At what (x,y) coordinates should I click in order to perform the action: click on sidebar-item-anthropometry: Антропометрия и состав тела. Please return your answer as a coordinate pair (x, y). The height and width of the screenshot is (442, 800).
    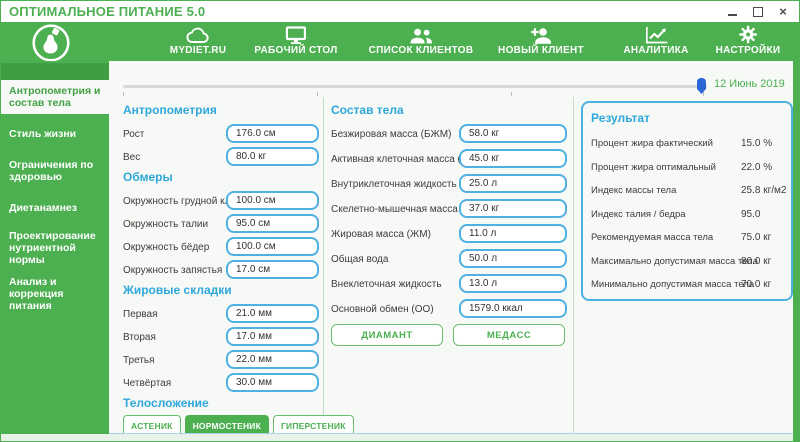
    Looking at the image, I should click on (55, 97).